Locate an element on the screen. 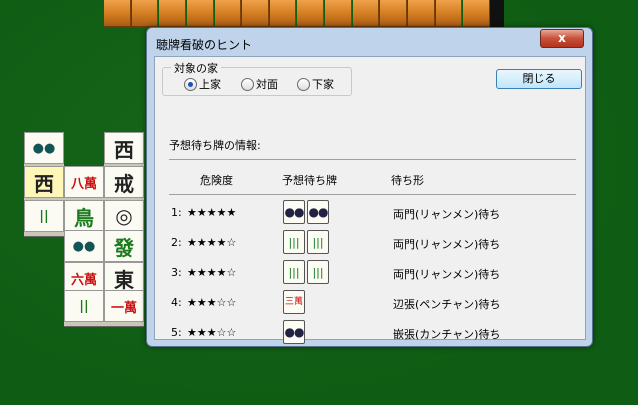 The image size is (638, 405). mahjong-tile: ◎ is located at coordinates (124, 216).